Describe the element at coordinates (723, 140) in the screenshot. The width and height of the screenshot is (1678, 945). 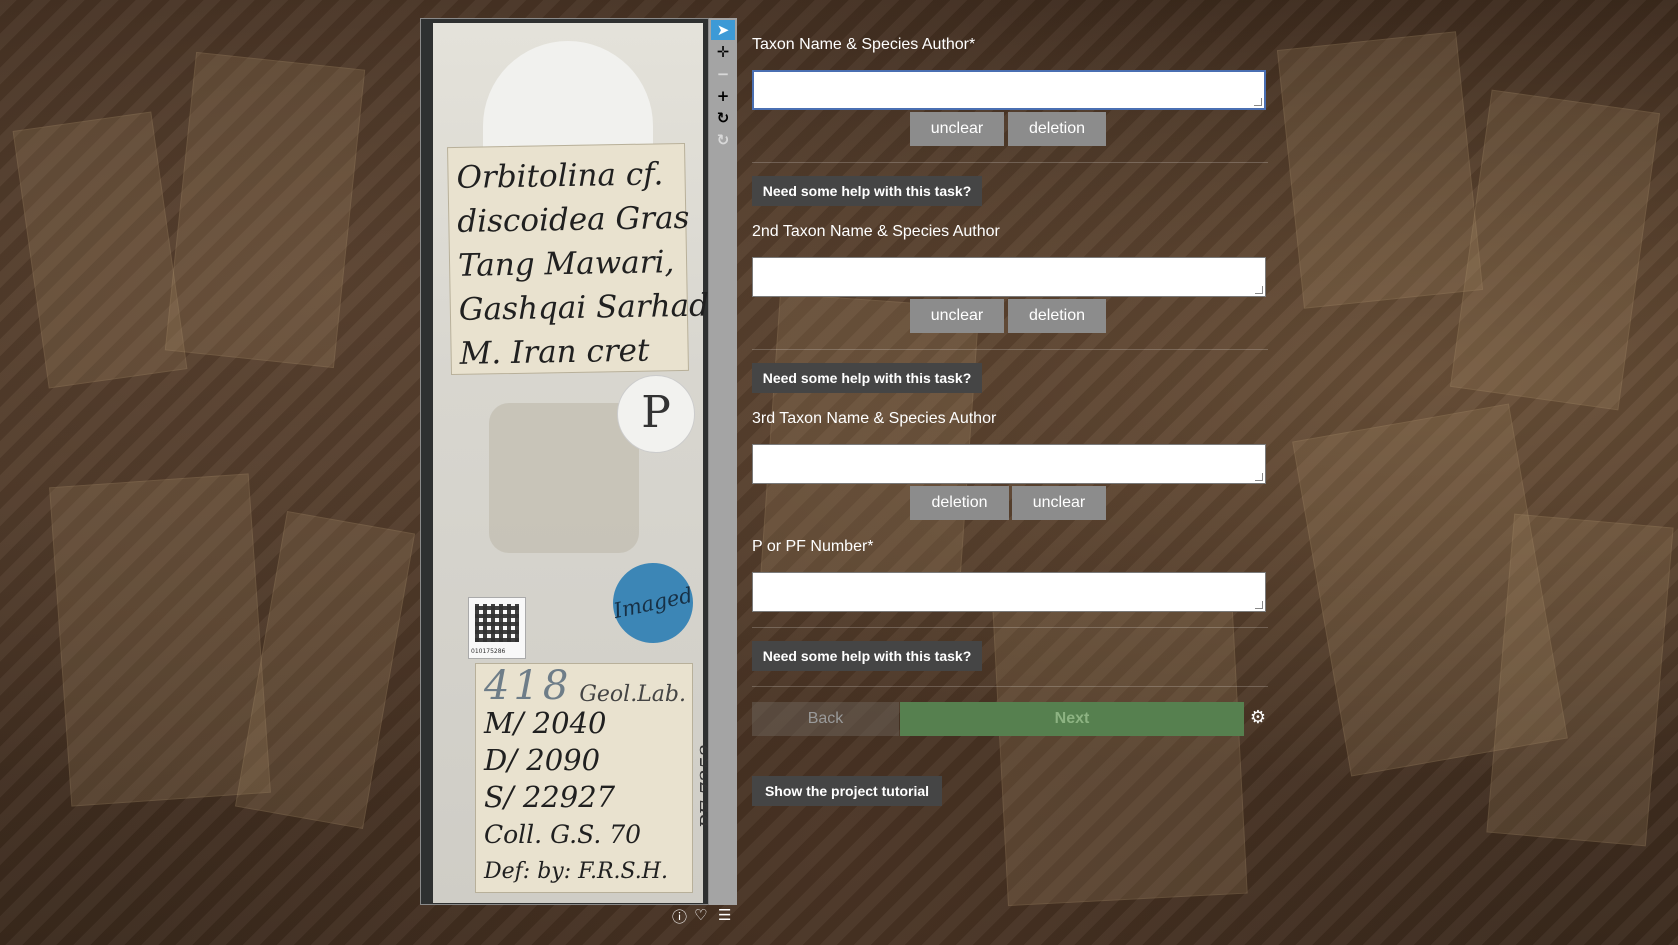
I see `reset-icon: ↻` at that location.